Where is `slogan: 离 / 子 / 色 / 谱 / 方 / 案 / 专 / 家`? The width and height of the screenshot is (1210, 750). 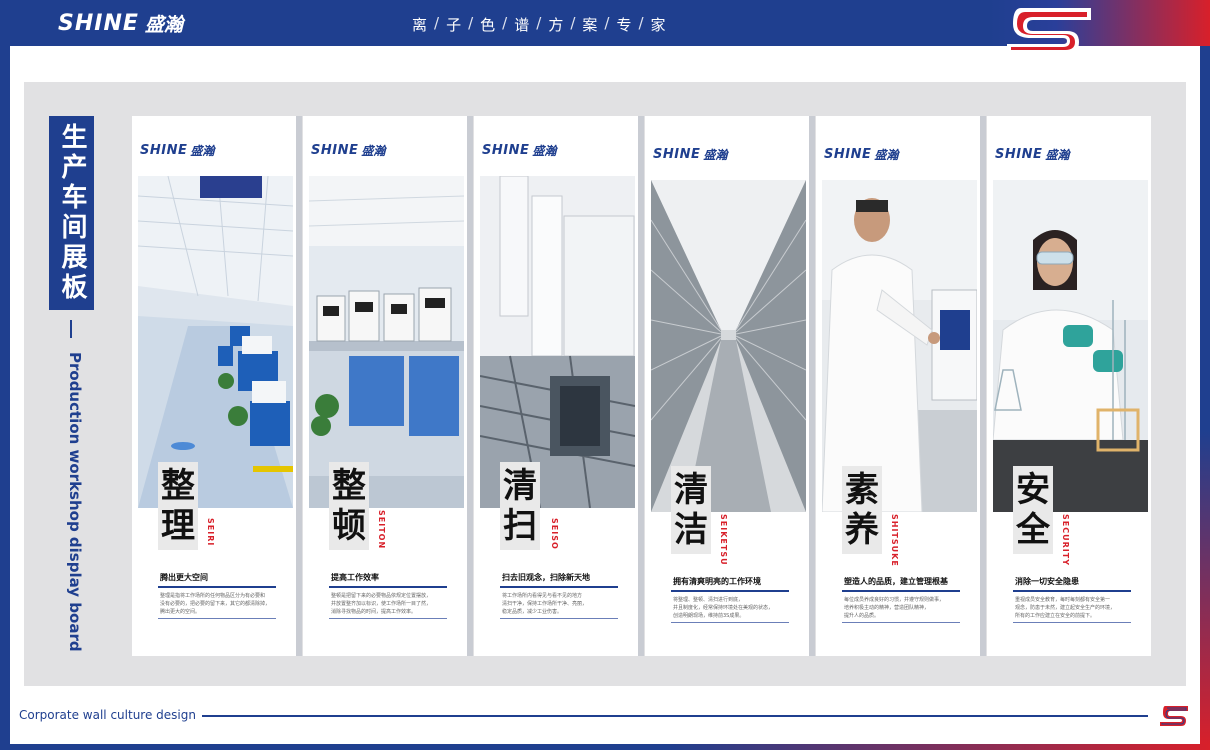
slogan: 离 / 子 / 色 / 谱 / 方 / 案 / 专 / 家 is located at coordinates (539, 24).